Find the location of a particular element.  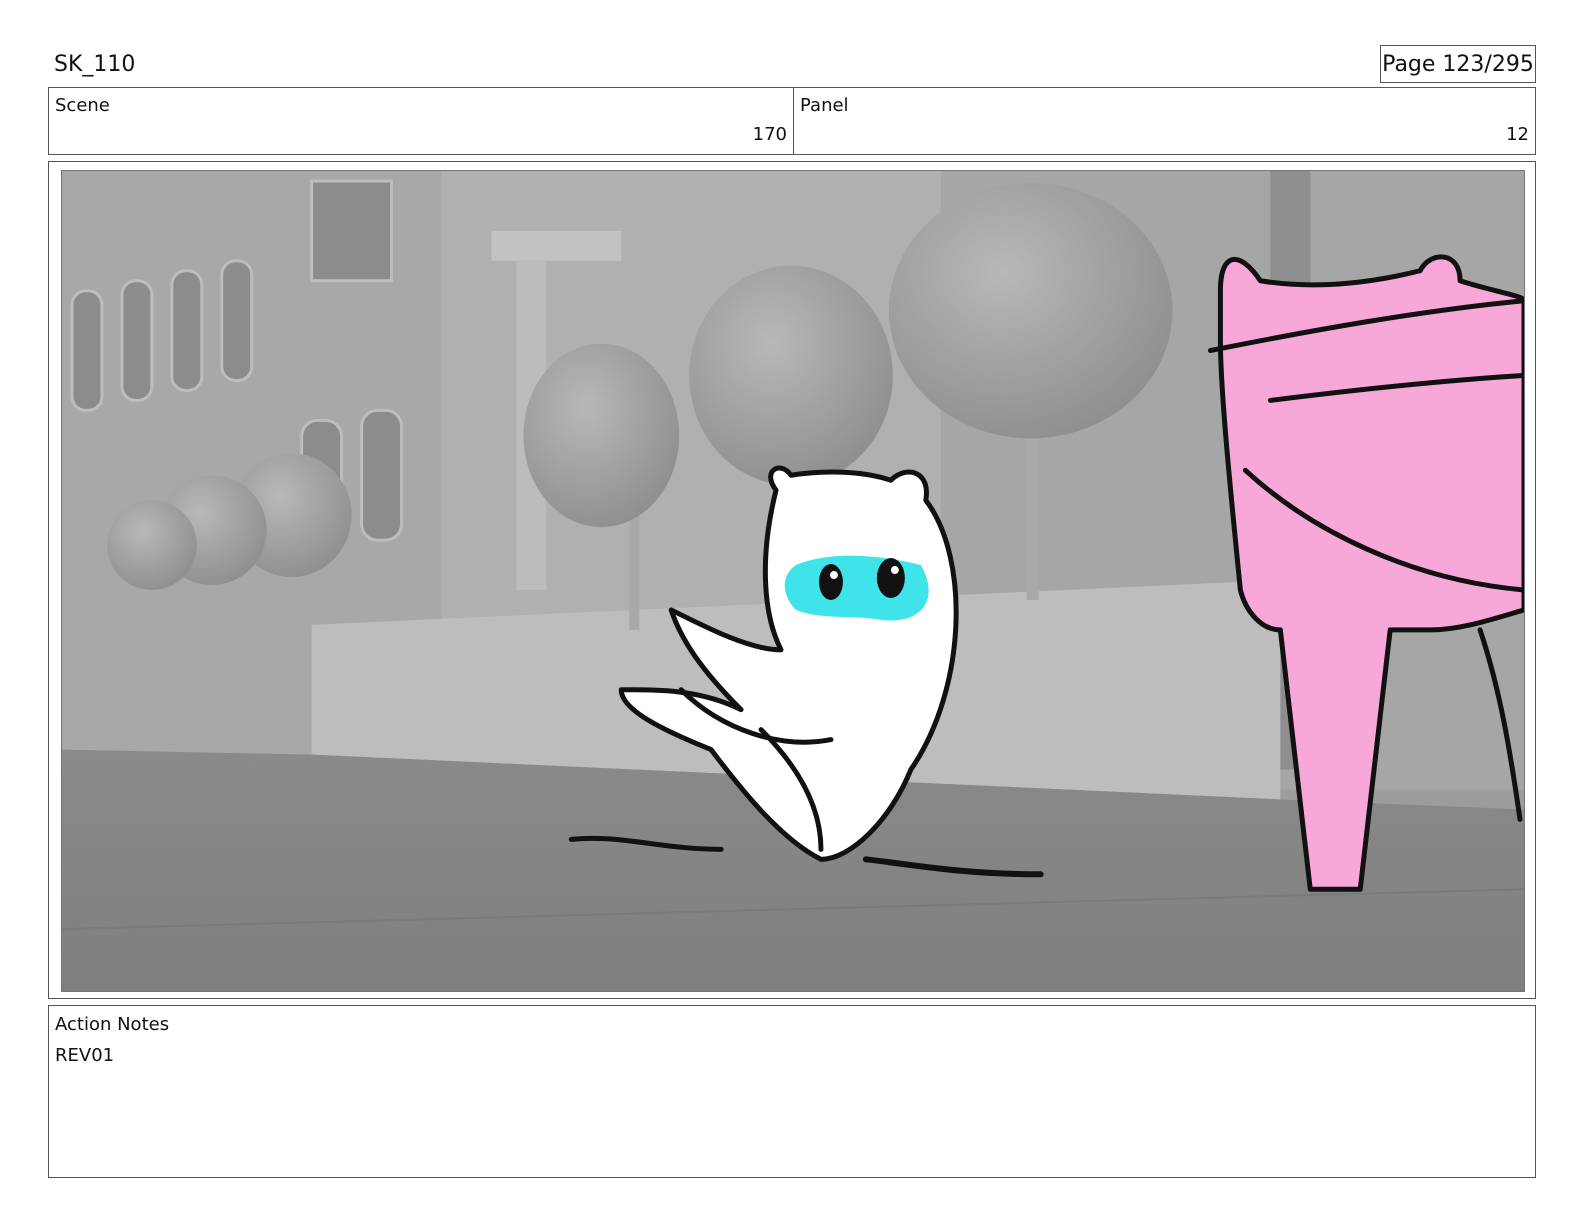

scene-cell: Scene 170 is located at coordinates (421, 121).